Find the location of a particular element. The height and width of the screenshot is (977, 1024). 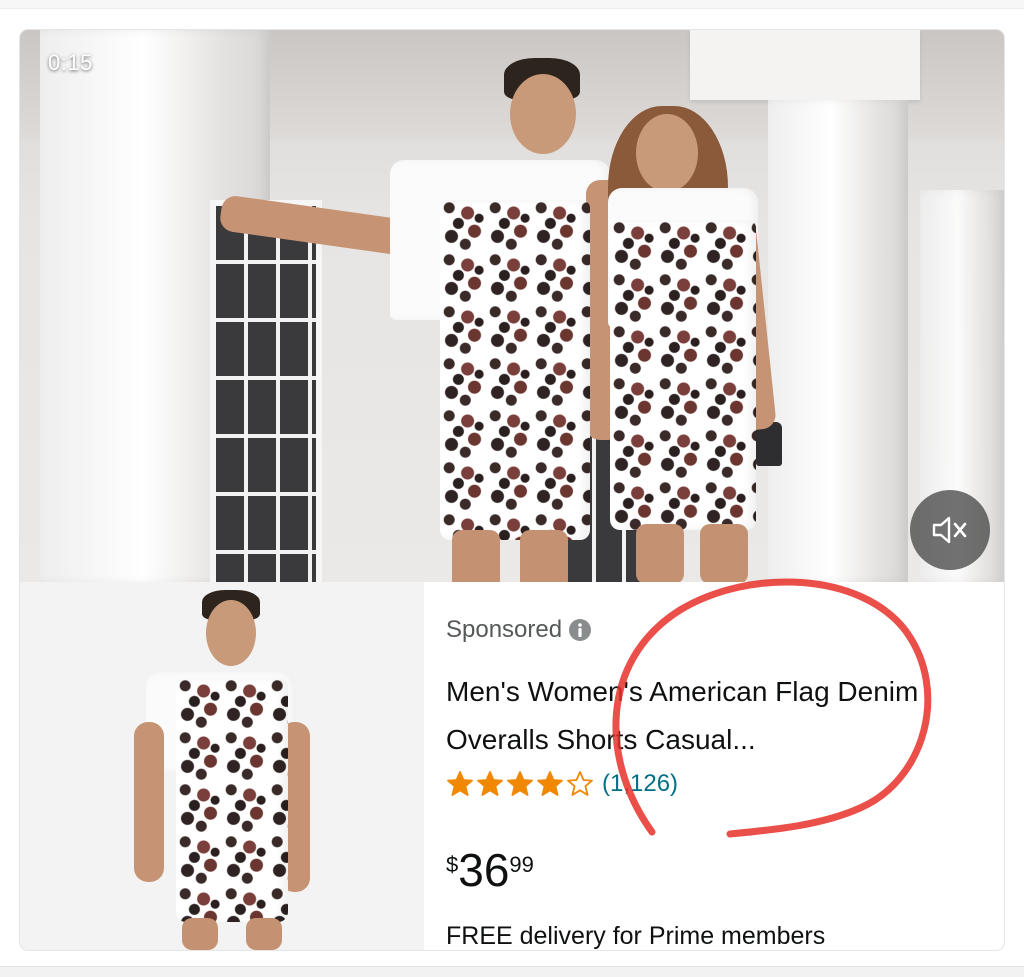

price-whole: 36 is located at coordinates (484, 870).